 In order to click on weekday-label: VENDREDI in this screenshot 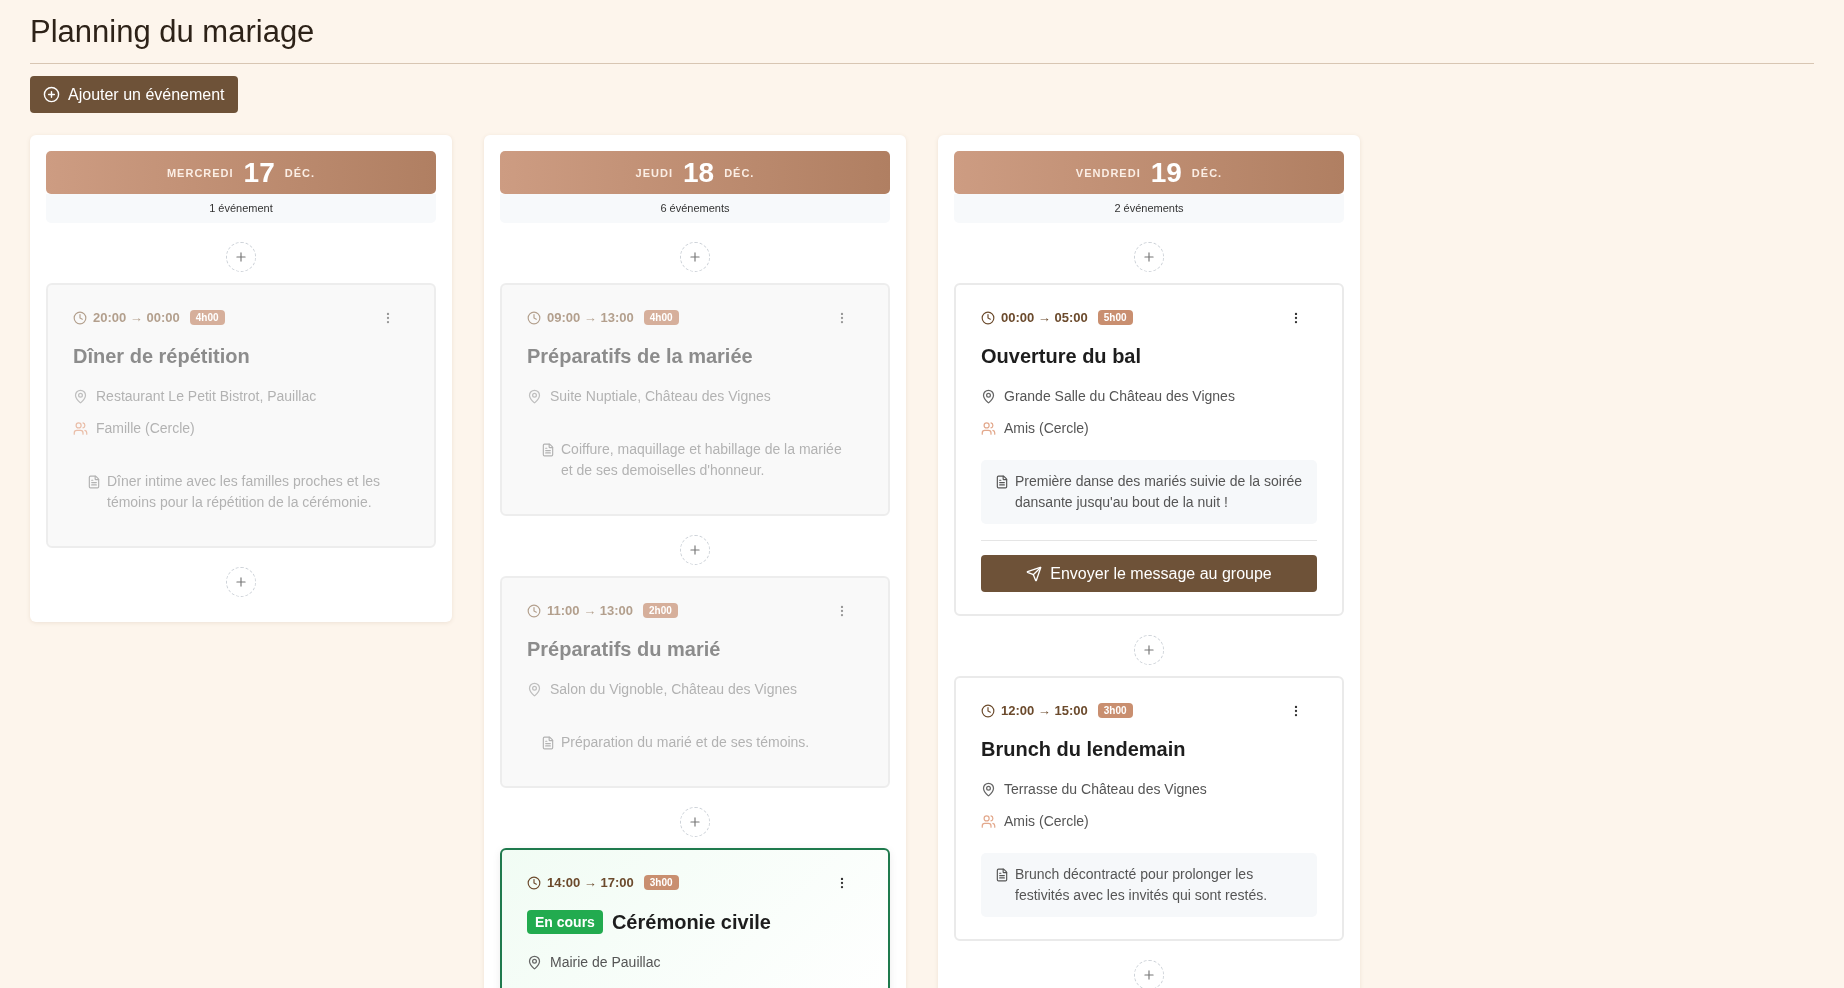, I will do `click(1108, 172)`.